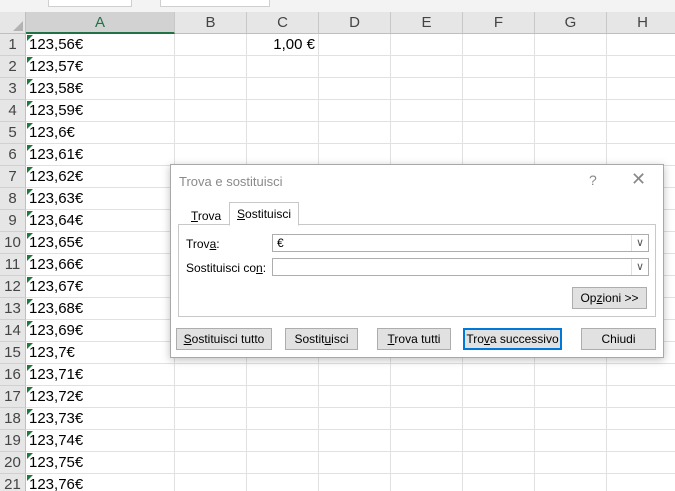  I want to click on cell-d17, so click(355, 397).